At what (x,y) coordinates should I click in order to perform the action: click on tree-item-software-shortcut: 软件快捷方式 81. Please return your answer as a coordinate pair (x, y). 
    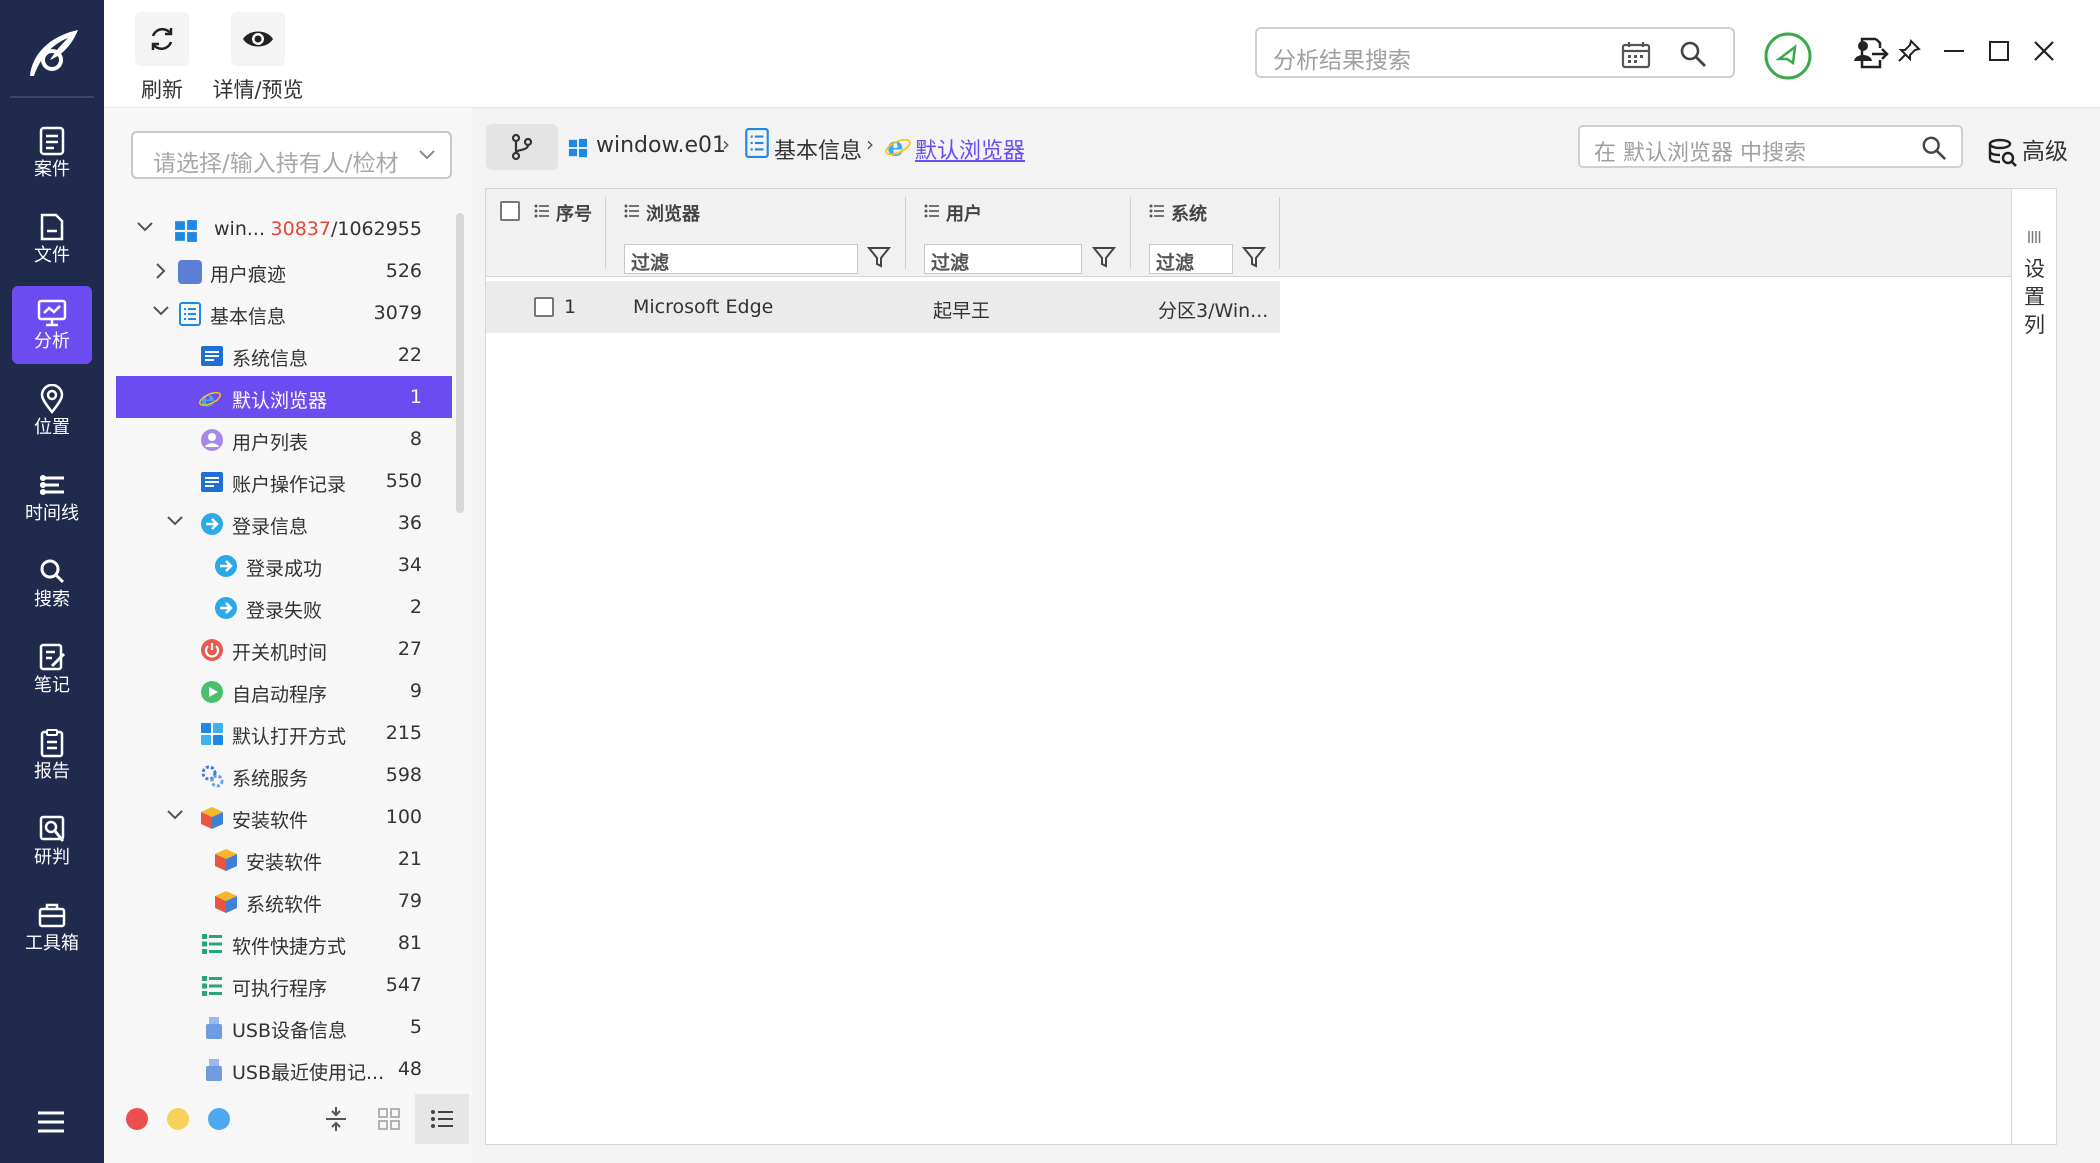
    Looking at the image, I should click on (284, 943).